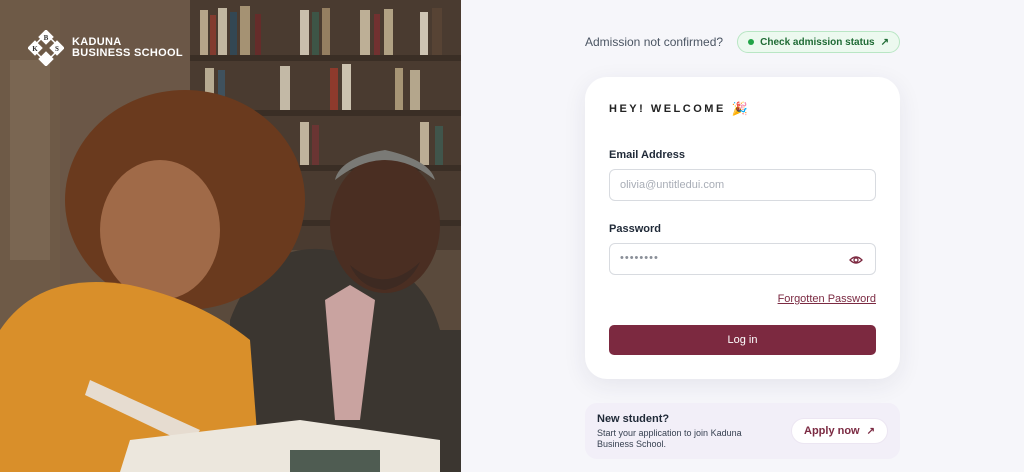 The width and height of the screenshot is (1024, 472). Describe the element at coordinates (635, 229) in the screenshot. I see `password-label: Password` at that location.